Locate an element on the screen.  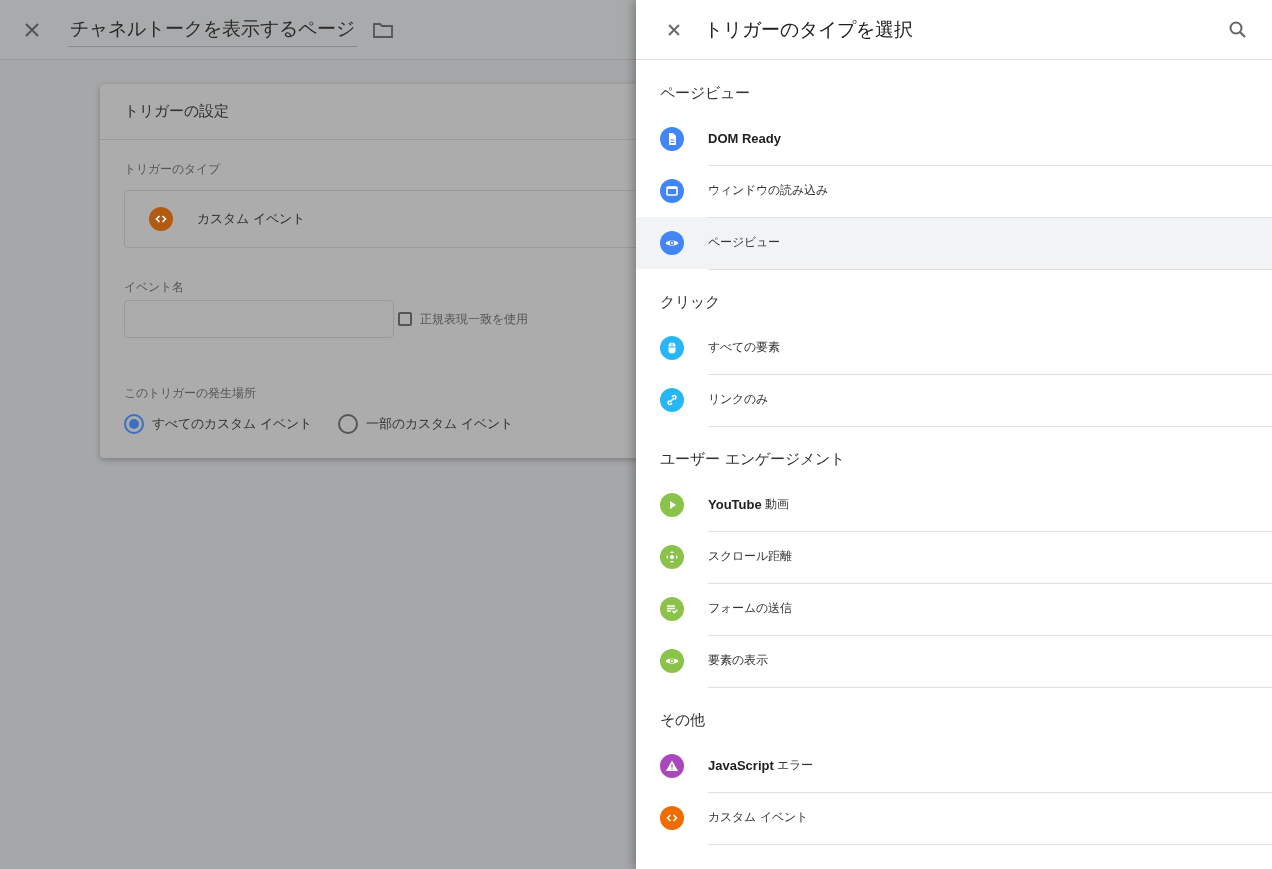
trigger-type-item: フォームの送信 is located at coordinates (954, 609).